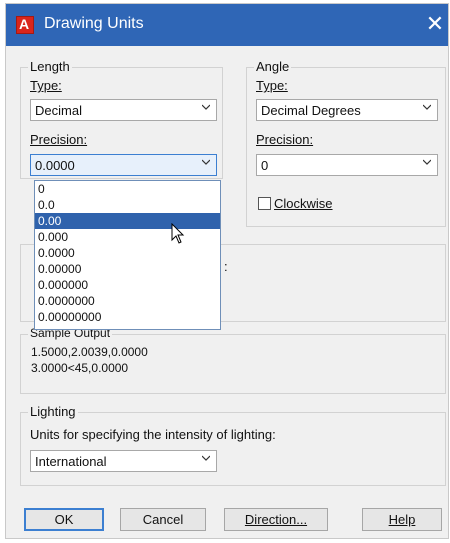 This screenshot has width=450, height=543. I want to click on precision-option-highlighted: 0.00, so click(127, 221).